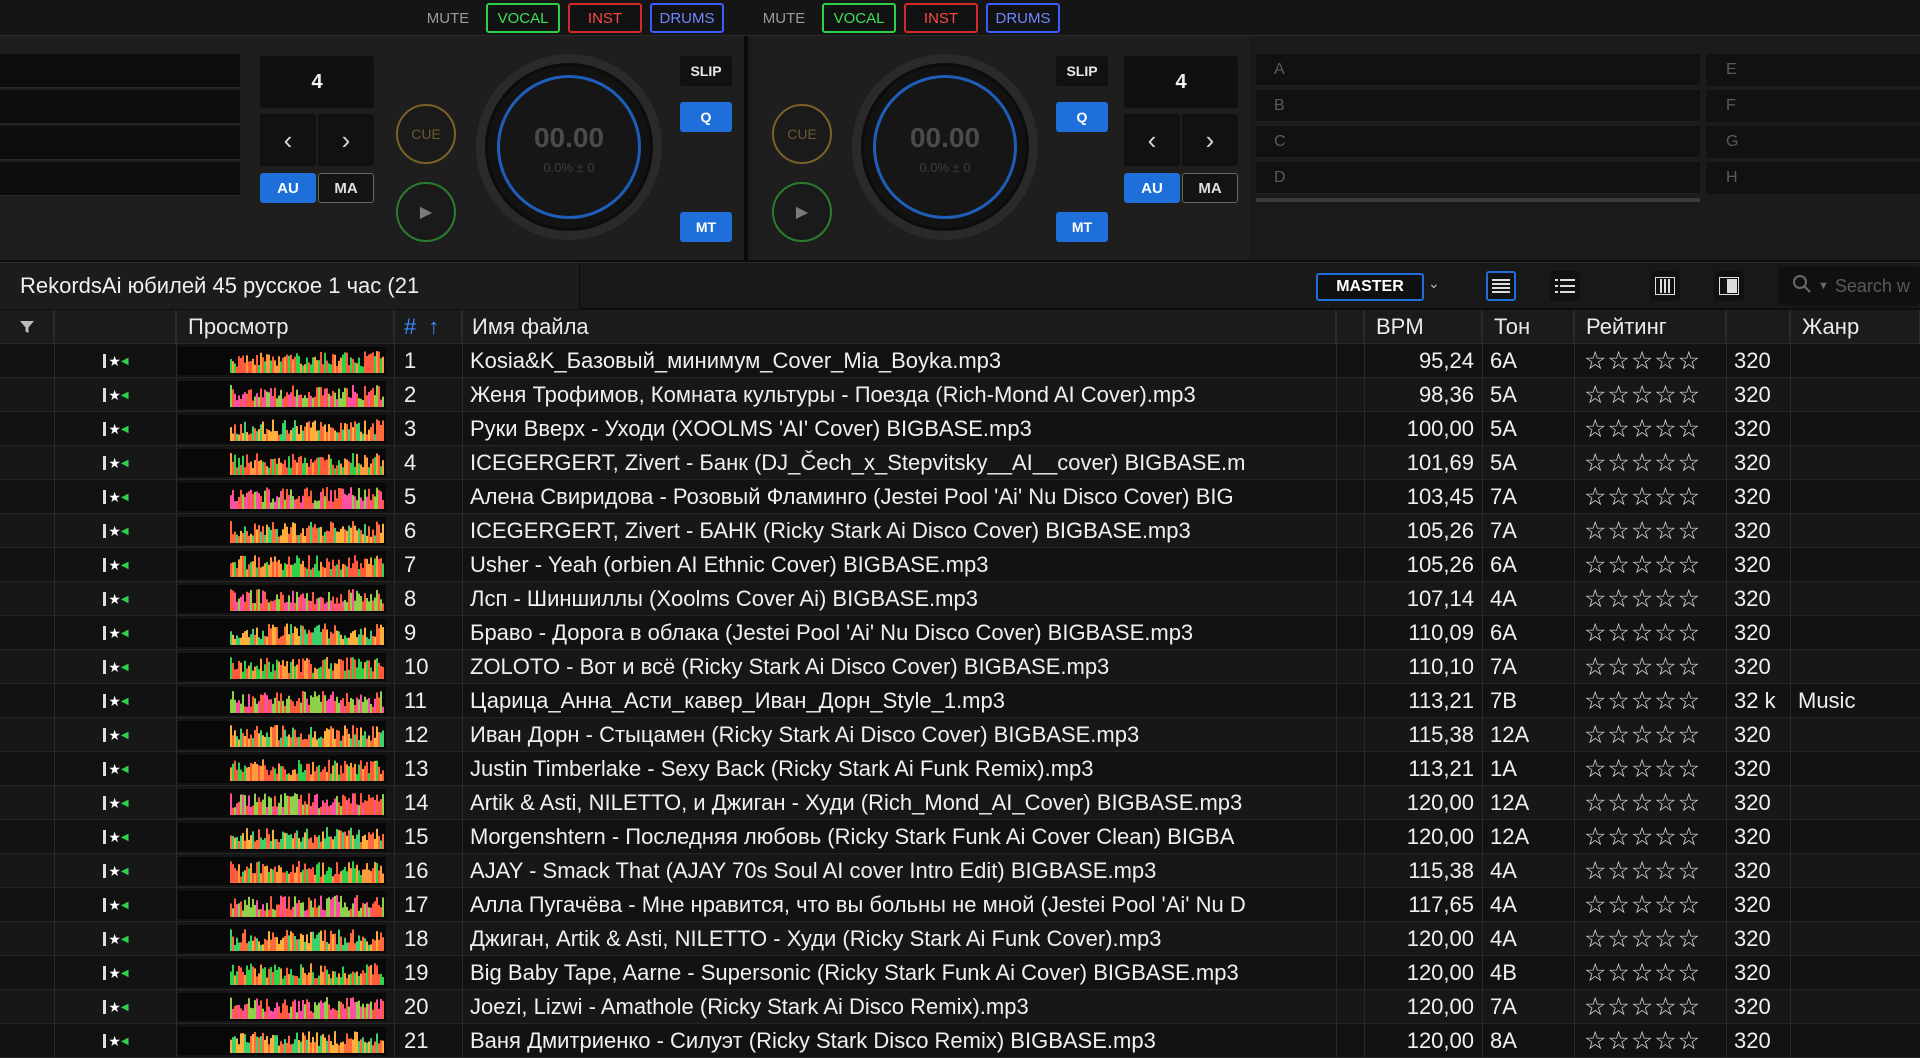 Image resolution: width=1920 pixels, height=1058 pixels. I want to click on column-bpm-header: BPM, so click(1423, 327).